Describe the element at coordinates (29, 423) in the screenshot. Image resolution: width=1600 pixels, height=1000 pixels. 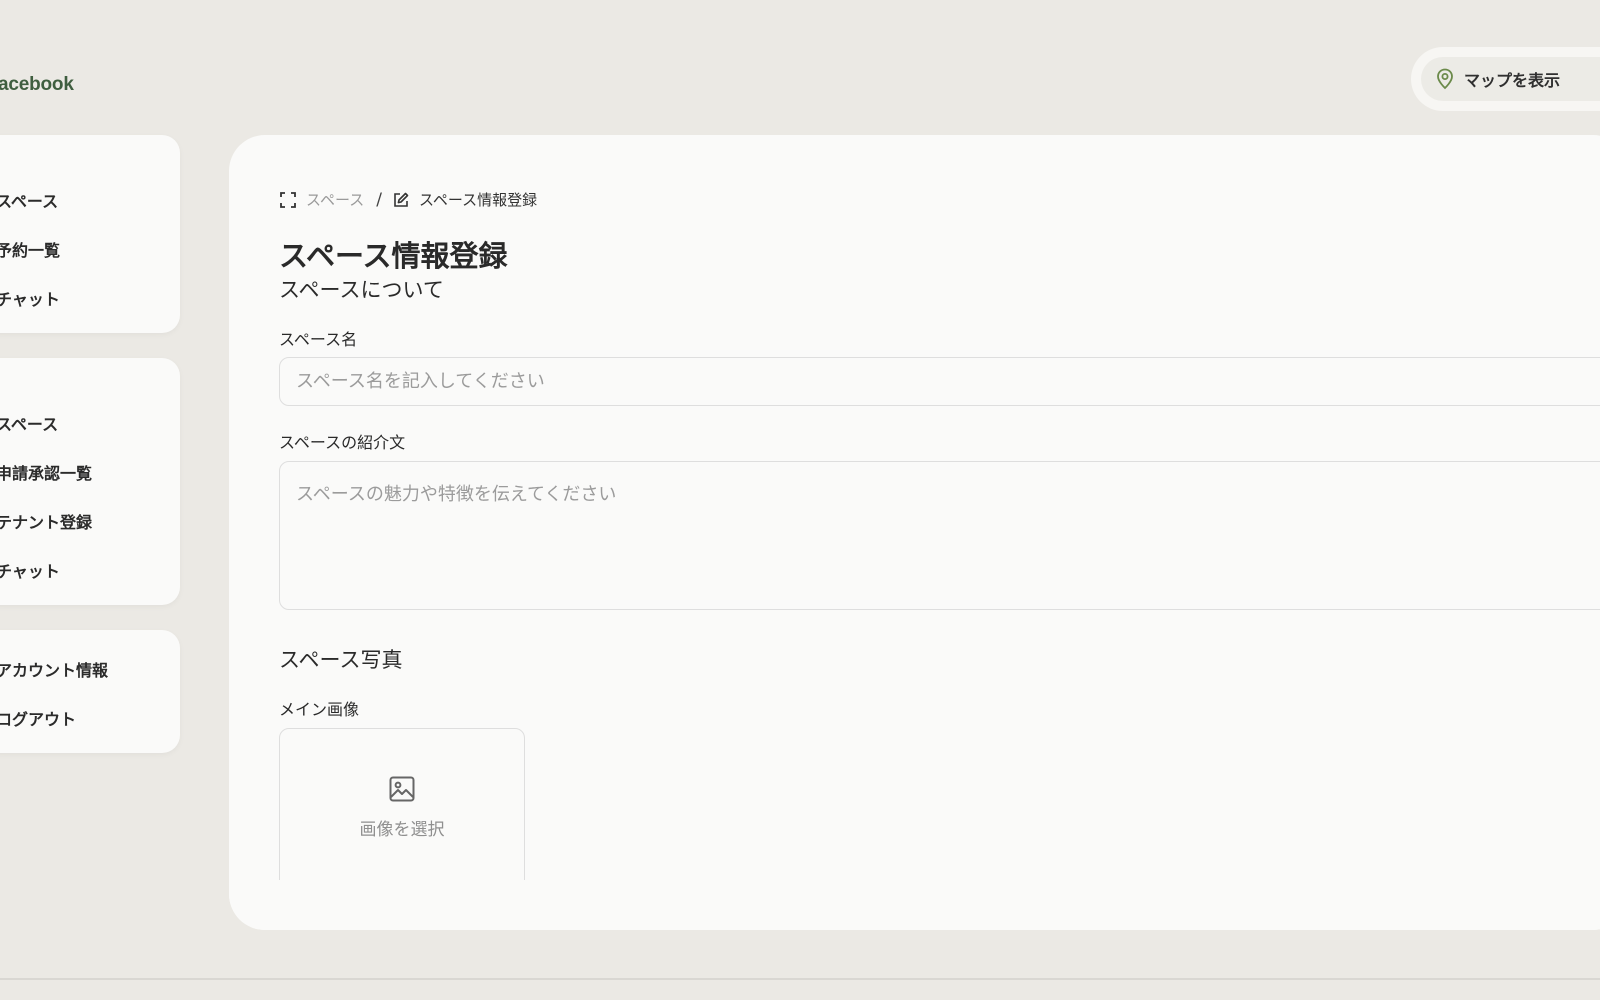
I see `sidebar-item-host-space: スペース` at that location.